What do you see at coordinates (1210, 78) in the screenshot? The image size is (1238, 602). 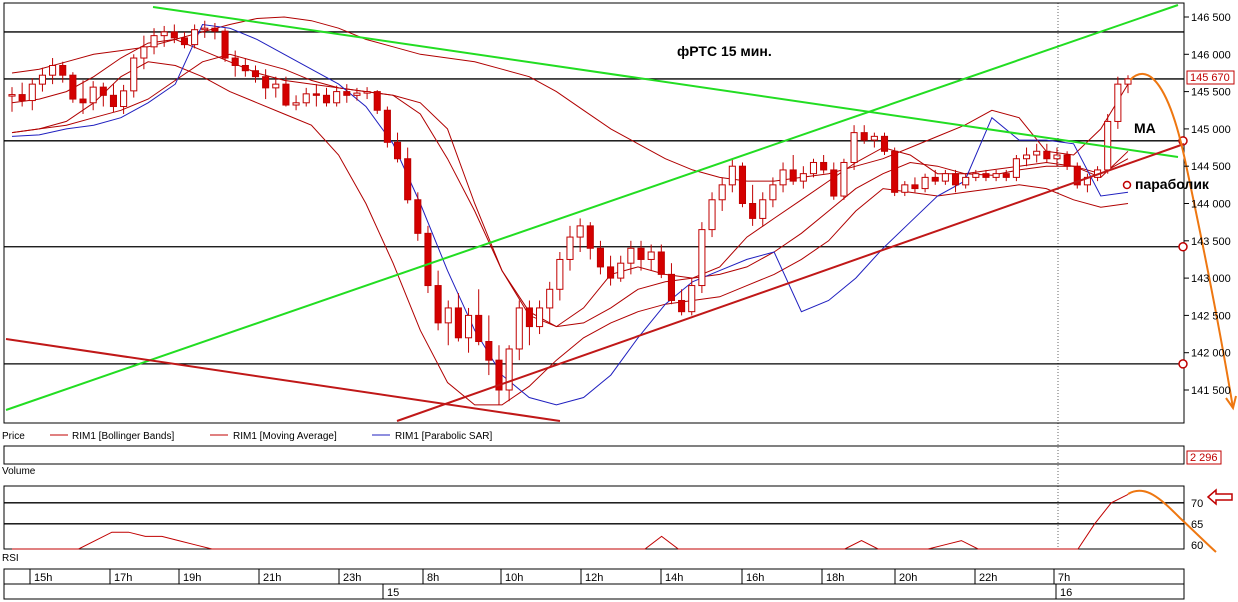 I see `last-price-value: 145 670` at bounding box center [1210, 78].